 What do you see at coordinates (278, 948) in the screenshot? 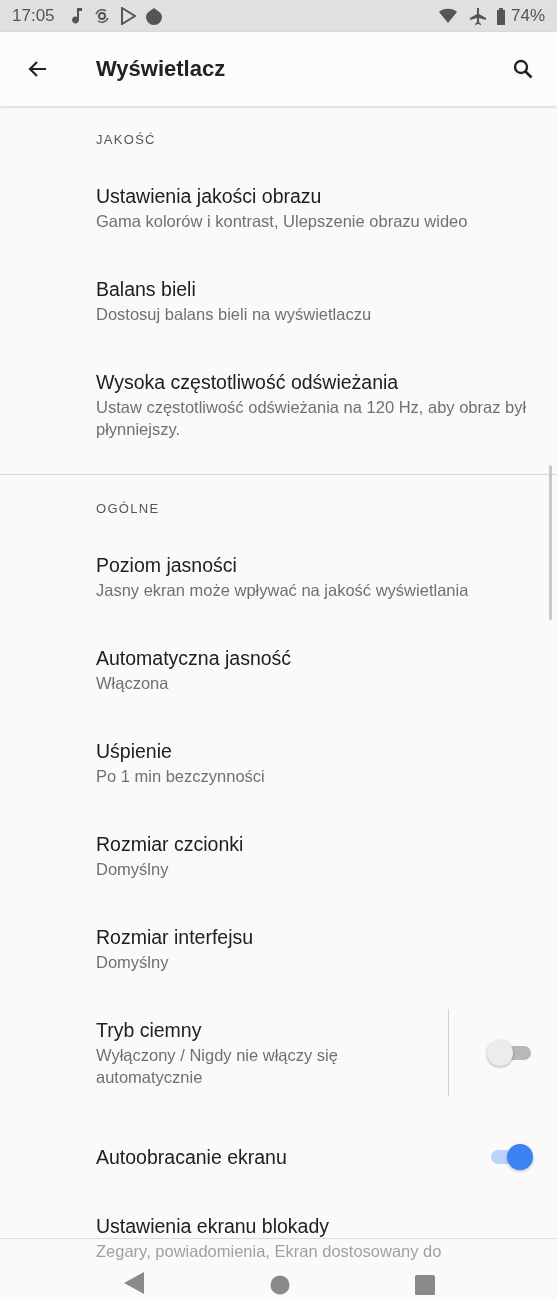
I see `settings-item: Rozmiar interfejsu Domyślny` at bounding box center [278, 948].